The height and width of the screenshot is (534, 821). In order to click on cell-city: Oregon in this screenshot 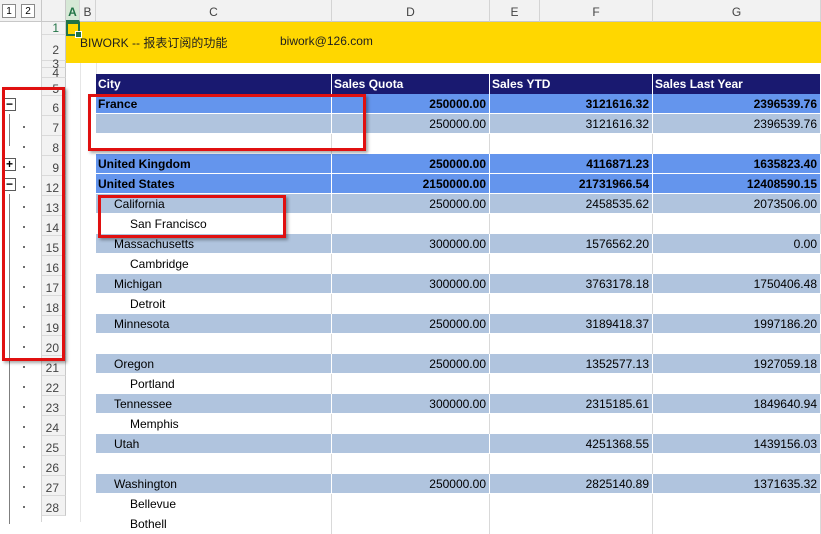, I will do `click(214, 364)`.